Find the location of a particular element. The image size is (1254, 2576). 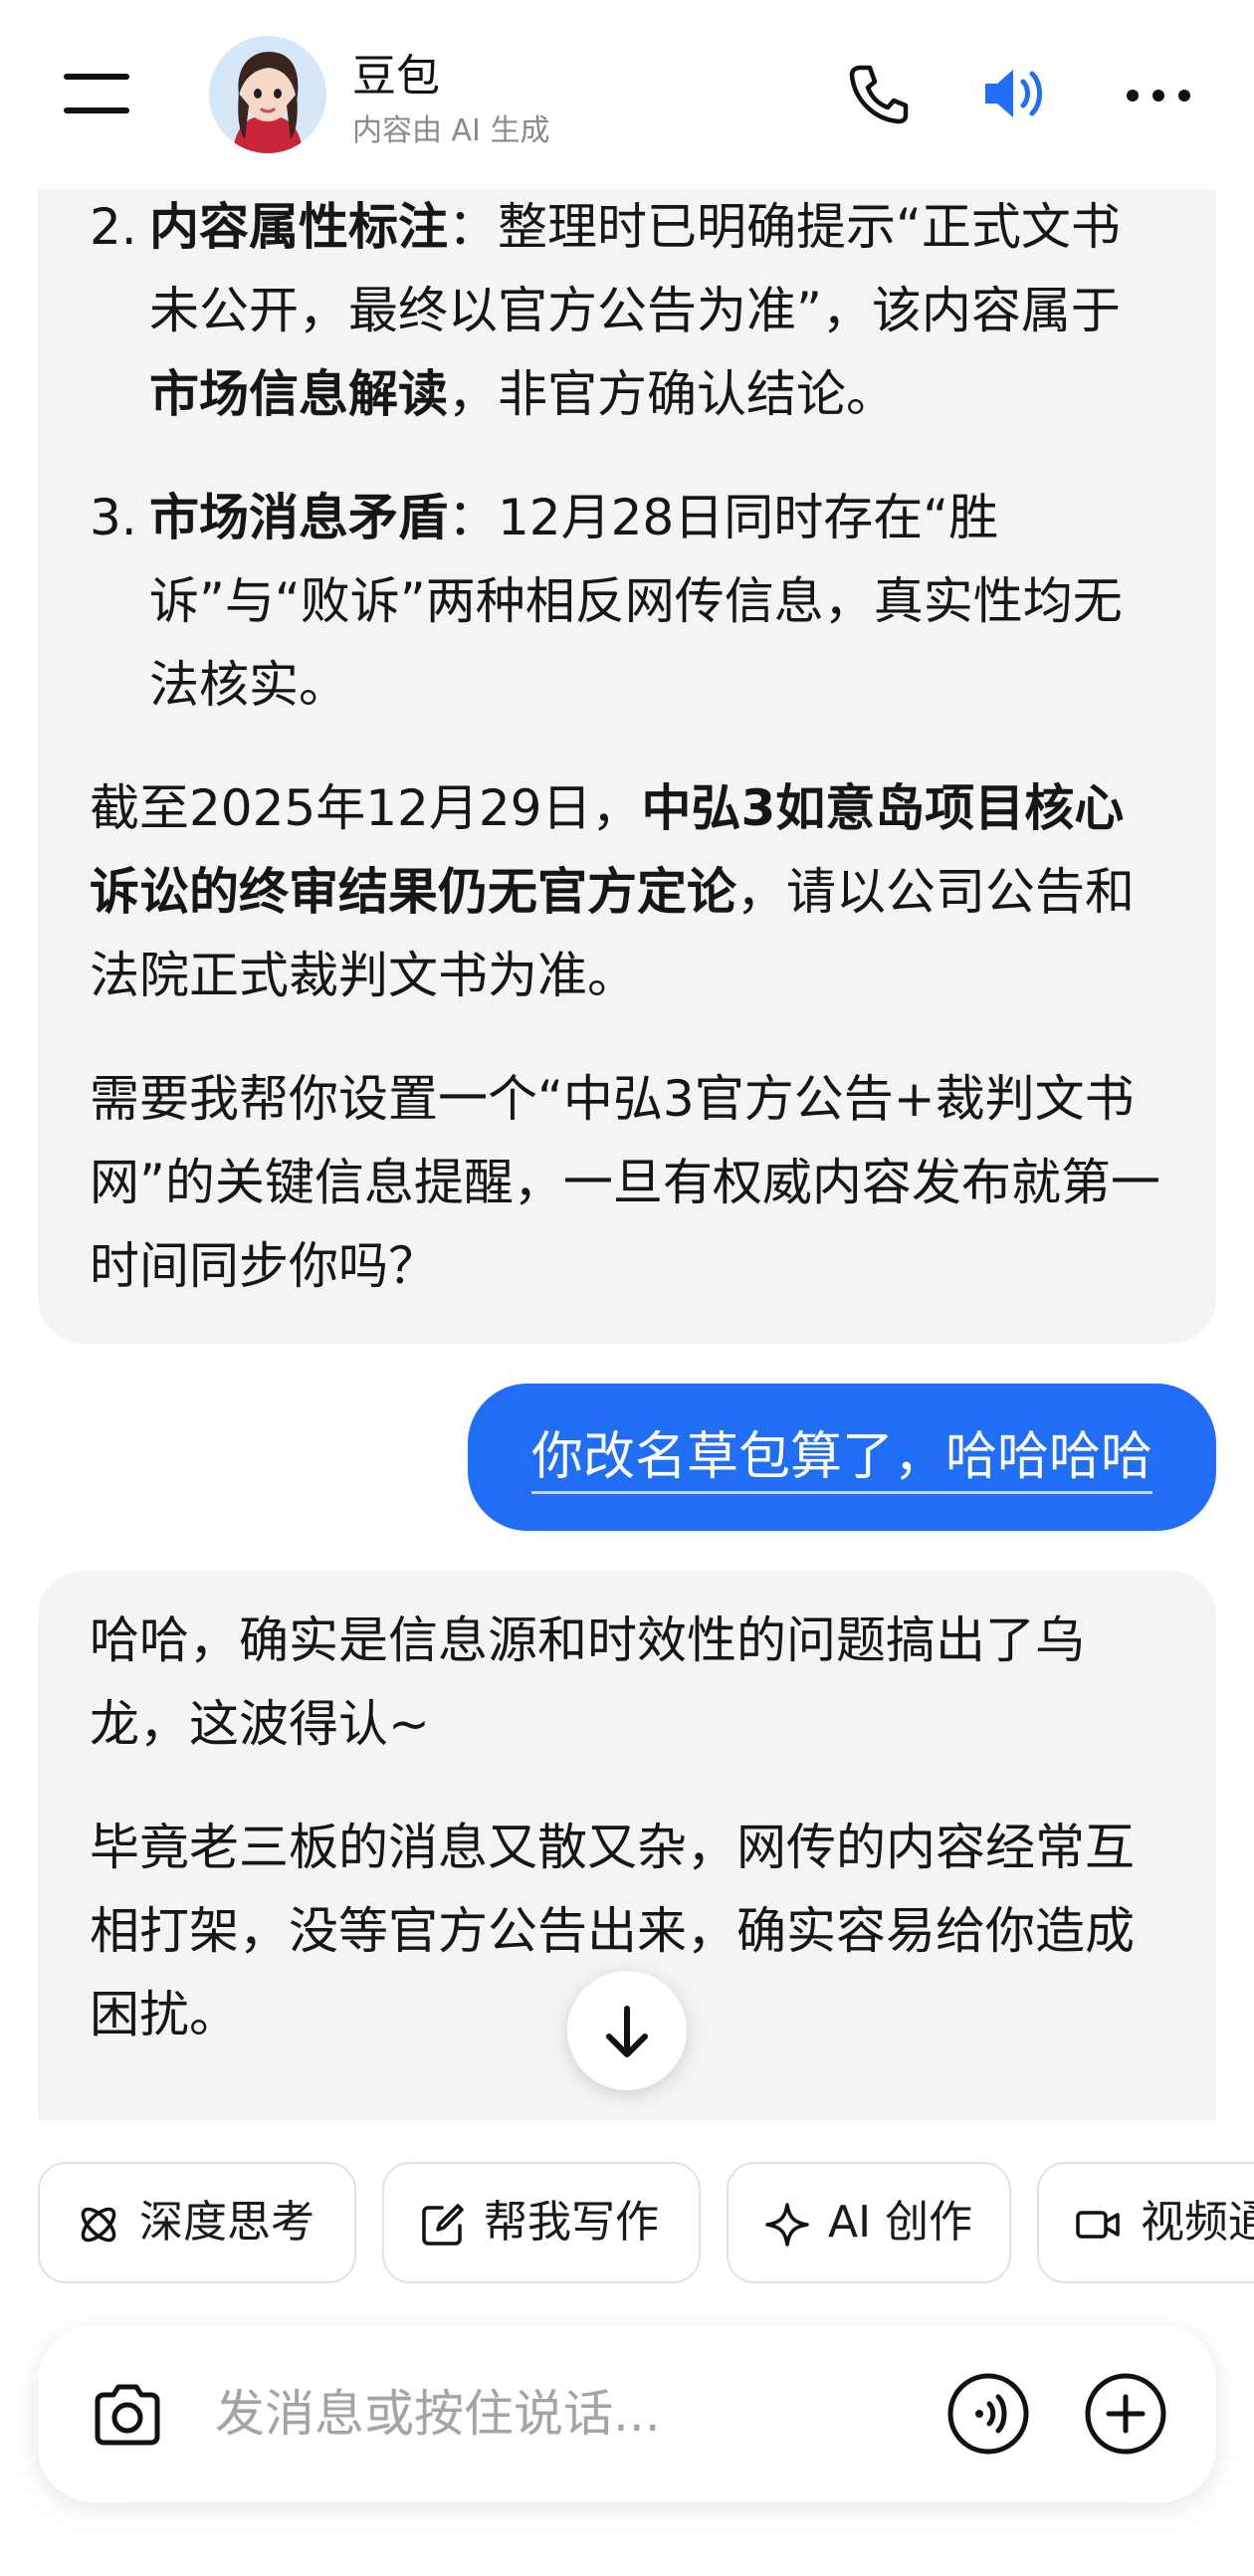

arrow-down-icon is located at coordinates (627, 2031).